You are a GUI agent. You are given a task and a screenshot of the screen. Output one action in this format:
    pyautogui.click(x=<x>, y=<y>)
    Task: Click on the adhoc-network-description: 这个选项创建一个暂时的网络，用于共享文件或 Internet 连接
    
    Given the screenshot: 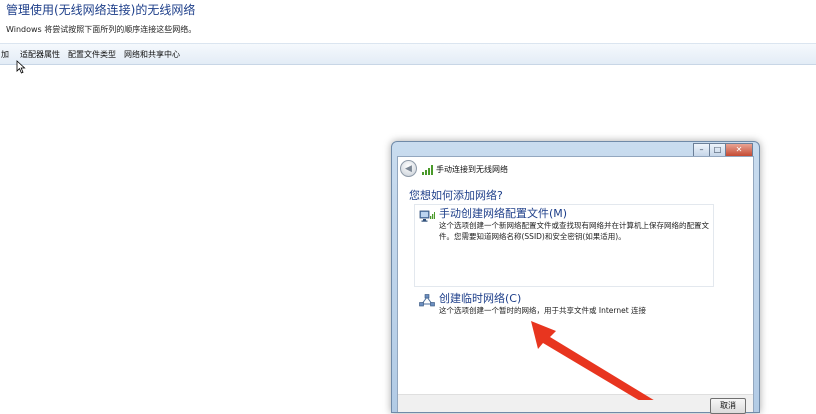 What is the action you would take?
    pyautogui.click(x=543, y=310)
    